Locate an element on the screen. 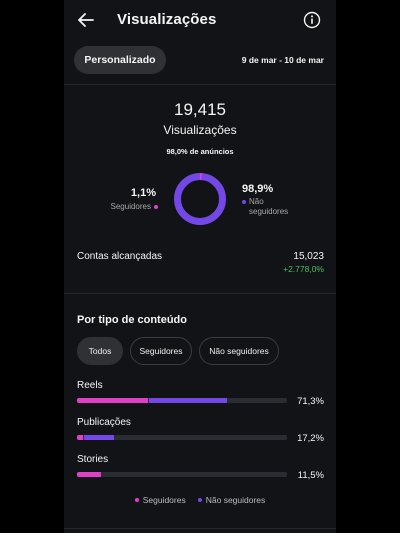 The image size is (400, 533). legend: Seguidores Não seguidores is located at coordinates (200, 500).